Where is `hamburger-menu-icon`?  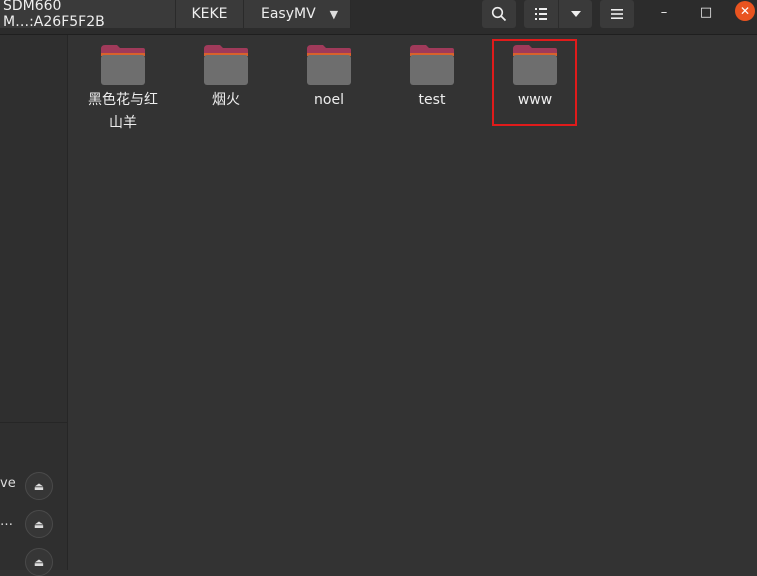
hamburger-menu-icon is located at coordinates (617, 14).